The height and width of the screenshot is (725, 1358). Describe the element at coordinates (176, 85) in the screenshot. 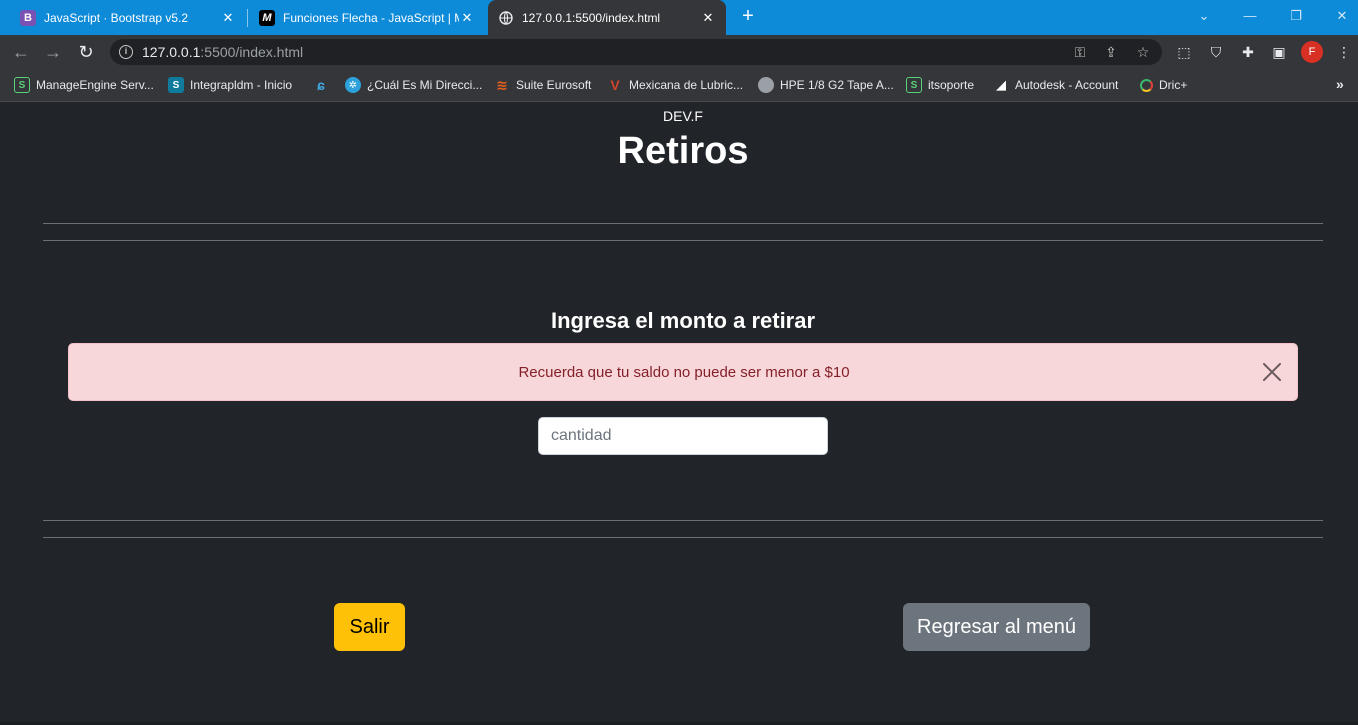

I see `sharepoint-icon: S` at that location.